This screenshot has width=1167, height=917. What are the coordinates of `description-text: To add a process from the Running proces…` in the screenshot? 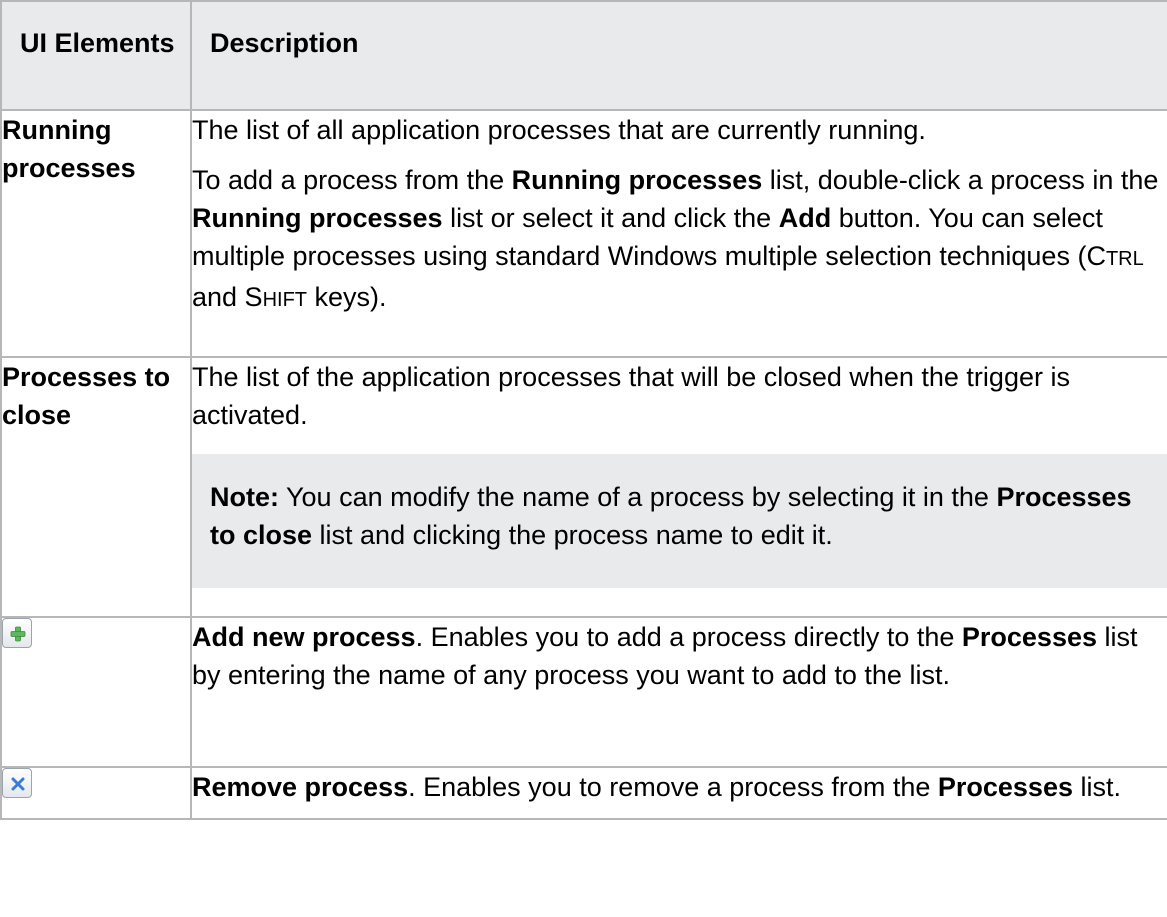 It's located at (675, 238).